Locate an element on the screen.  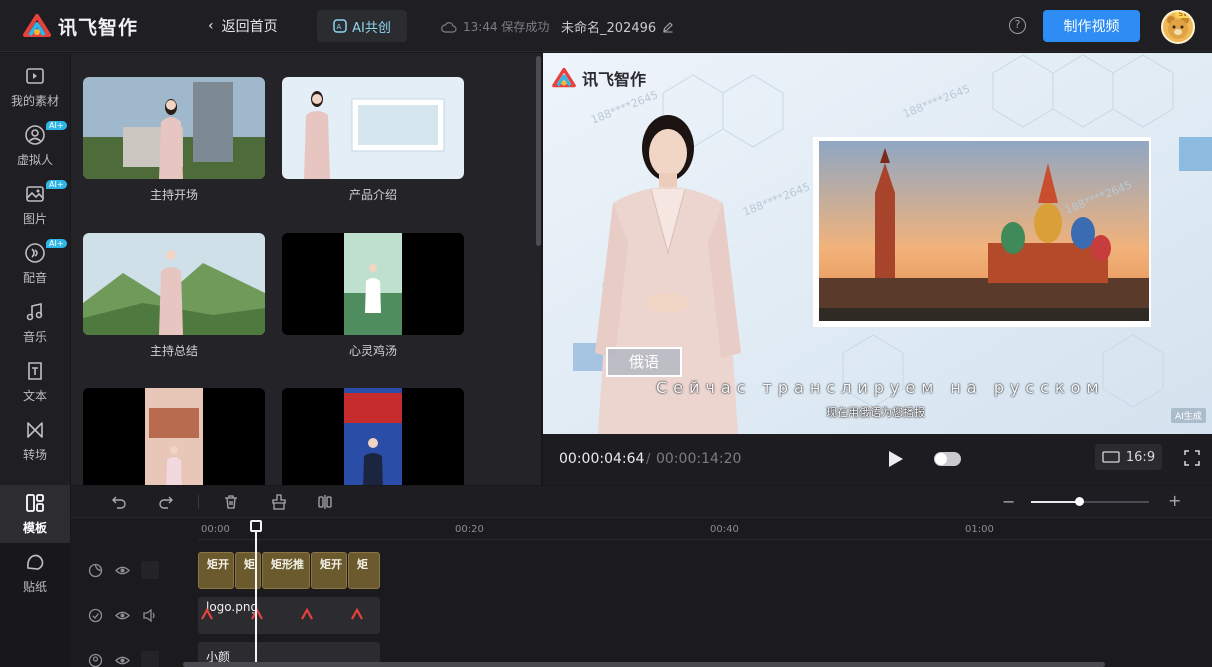
zoom-in-button: + is located at coordinates (1174, 500).